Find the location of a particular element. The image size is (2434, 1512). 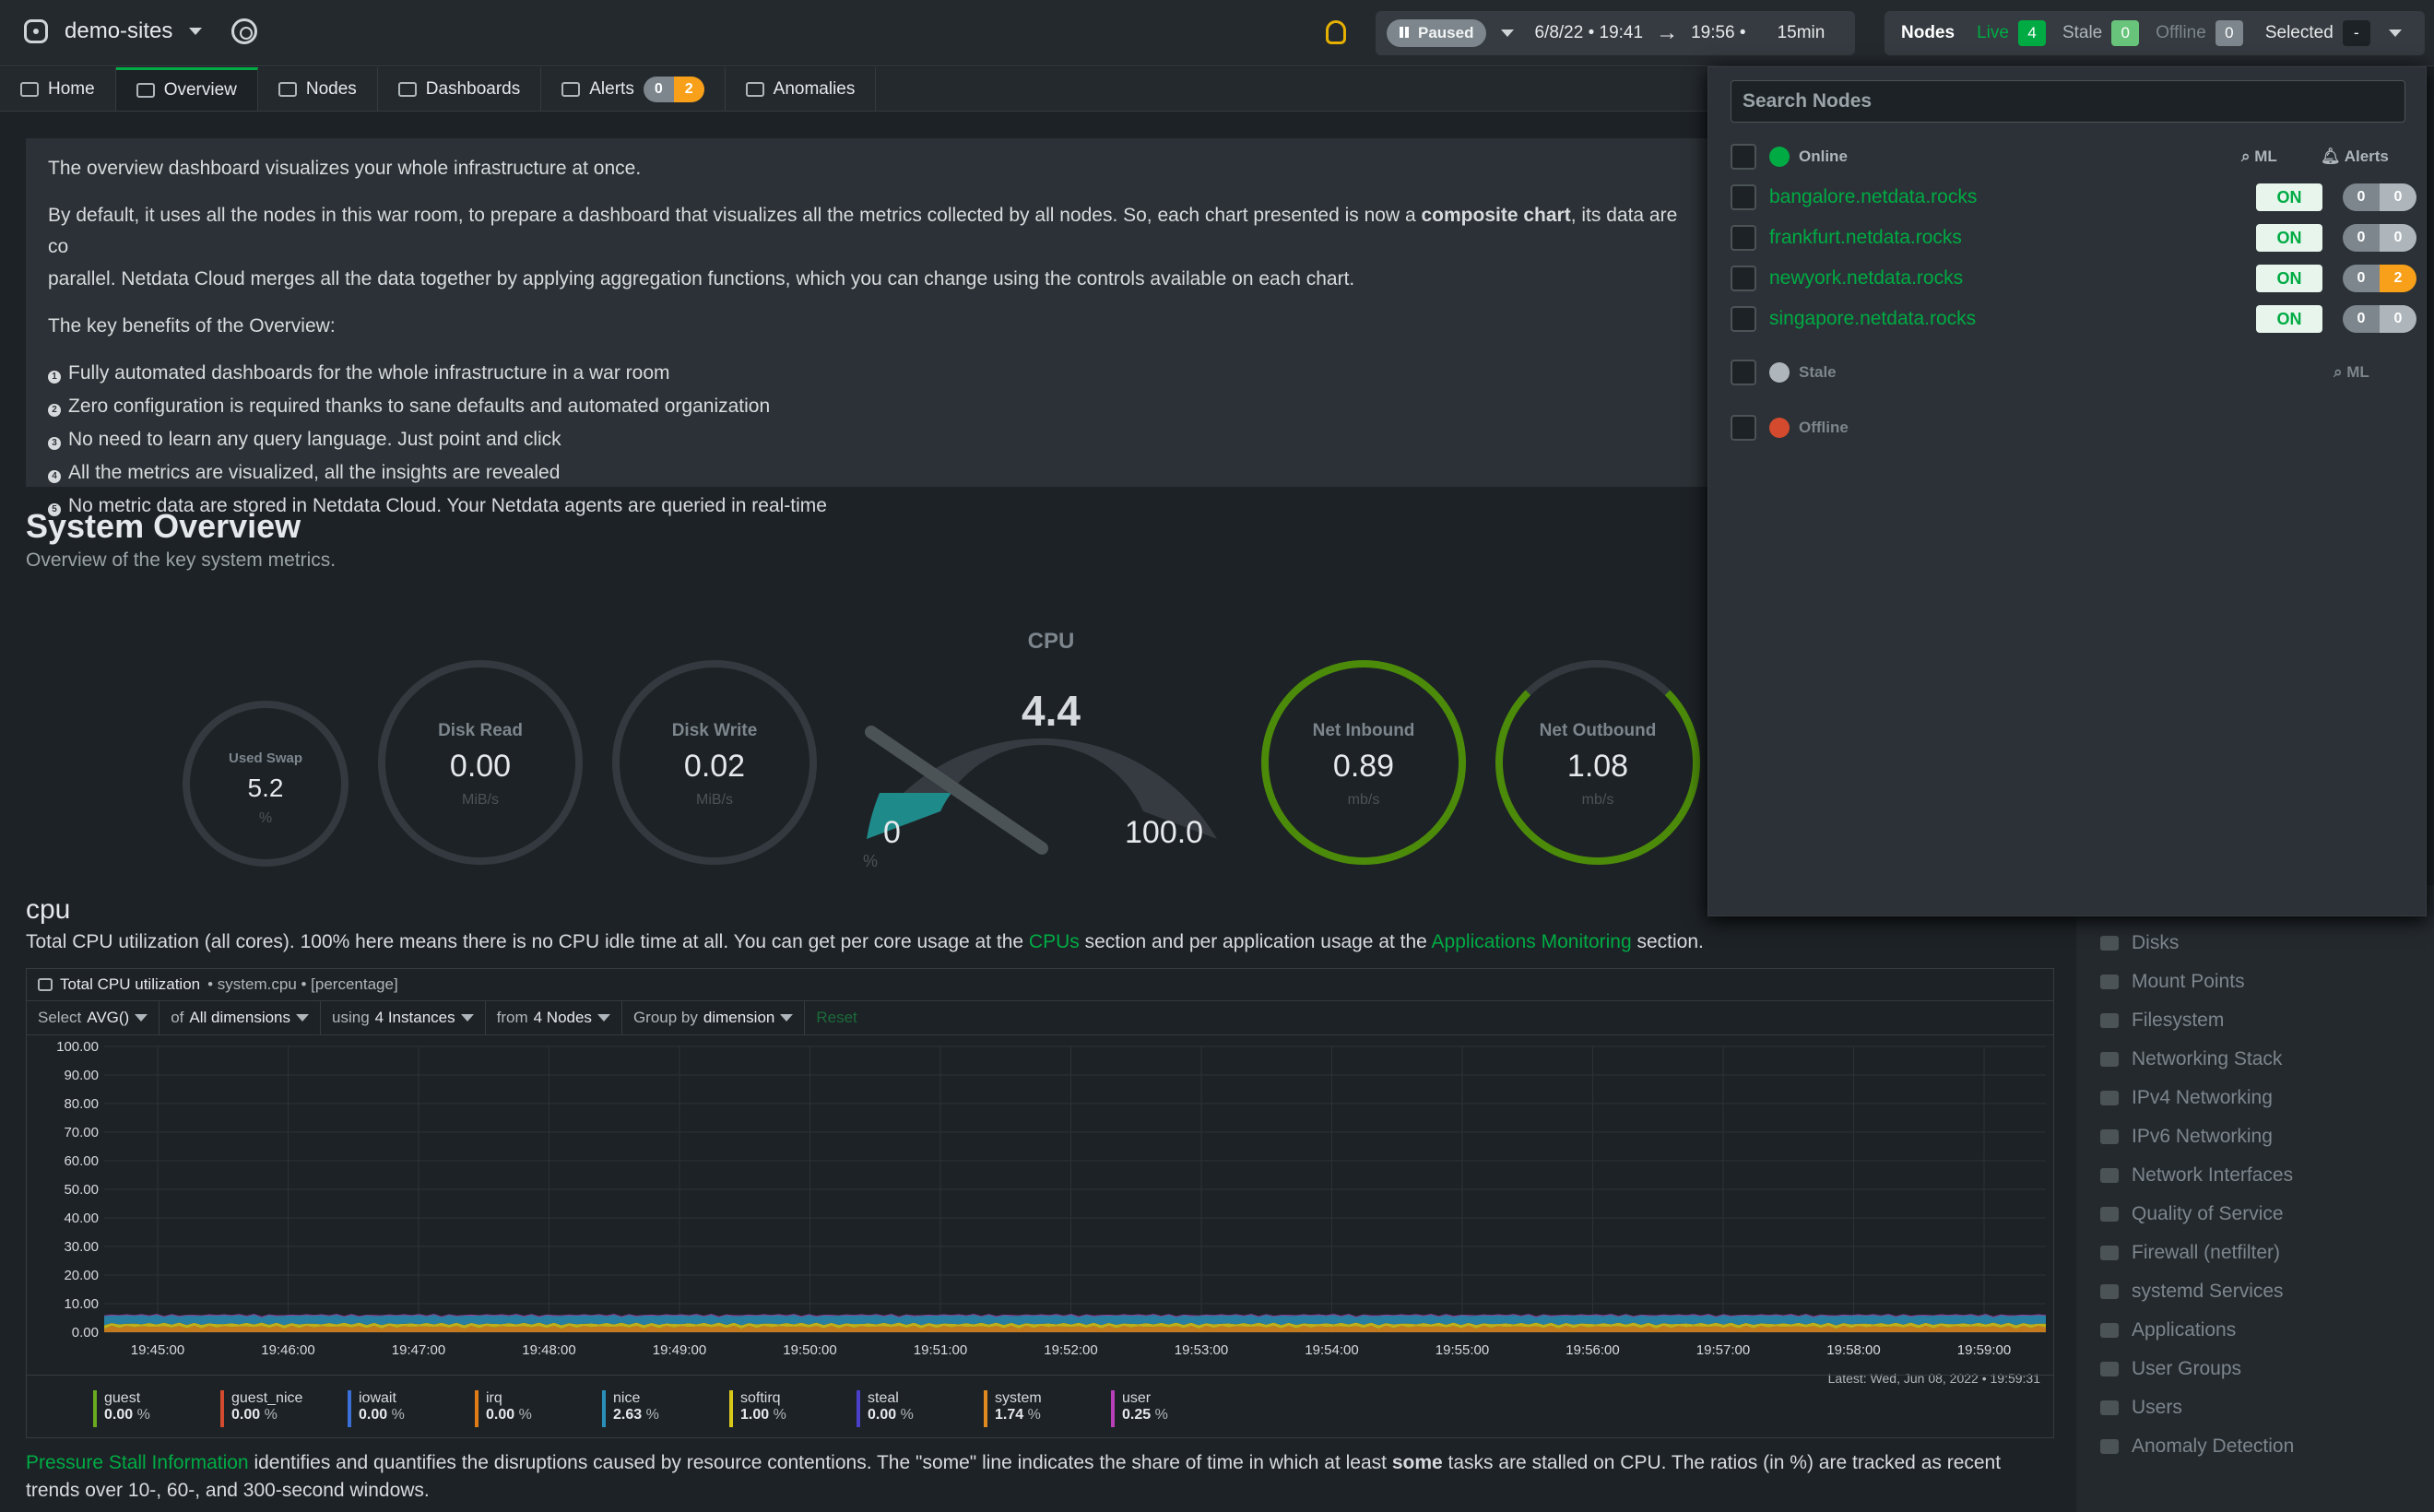

node-name: bangalore.netdata.rocks is located at coordinates (1873, 197).